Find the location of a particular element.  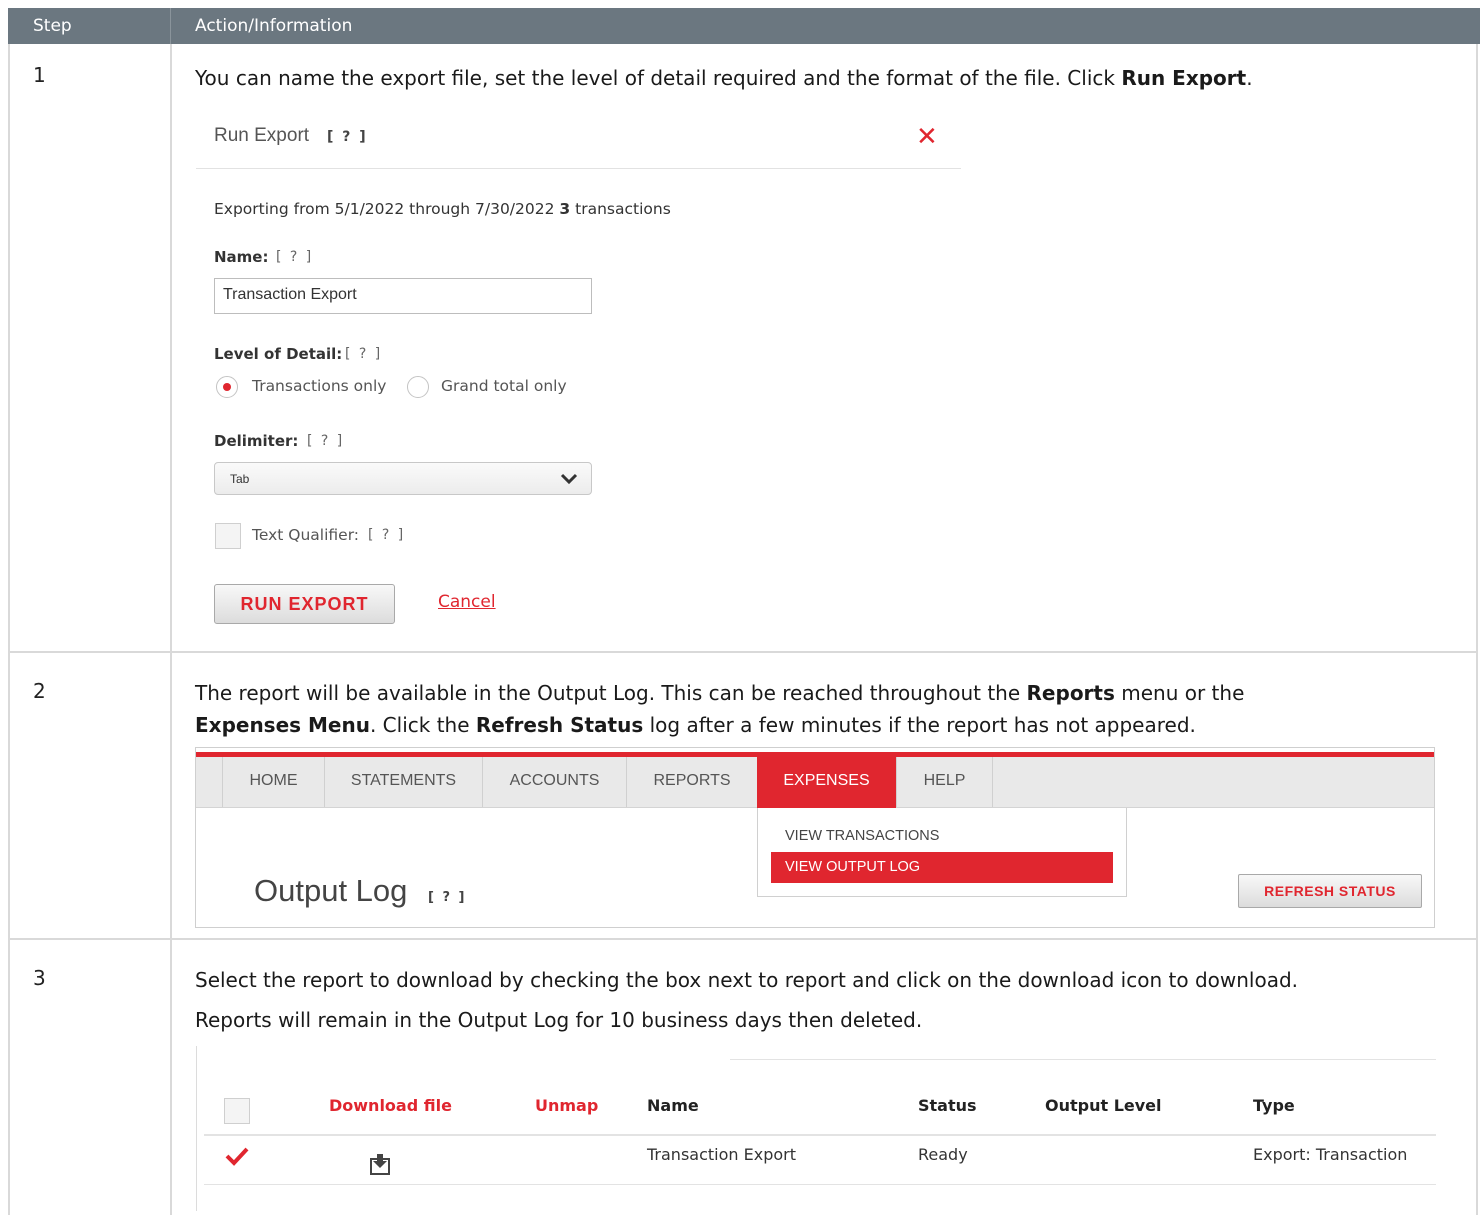

nav-expenses-label: EXPENSES is located at coordinates (826, 780).